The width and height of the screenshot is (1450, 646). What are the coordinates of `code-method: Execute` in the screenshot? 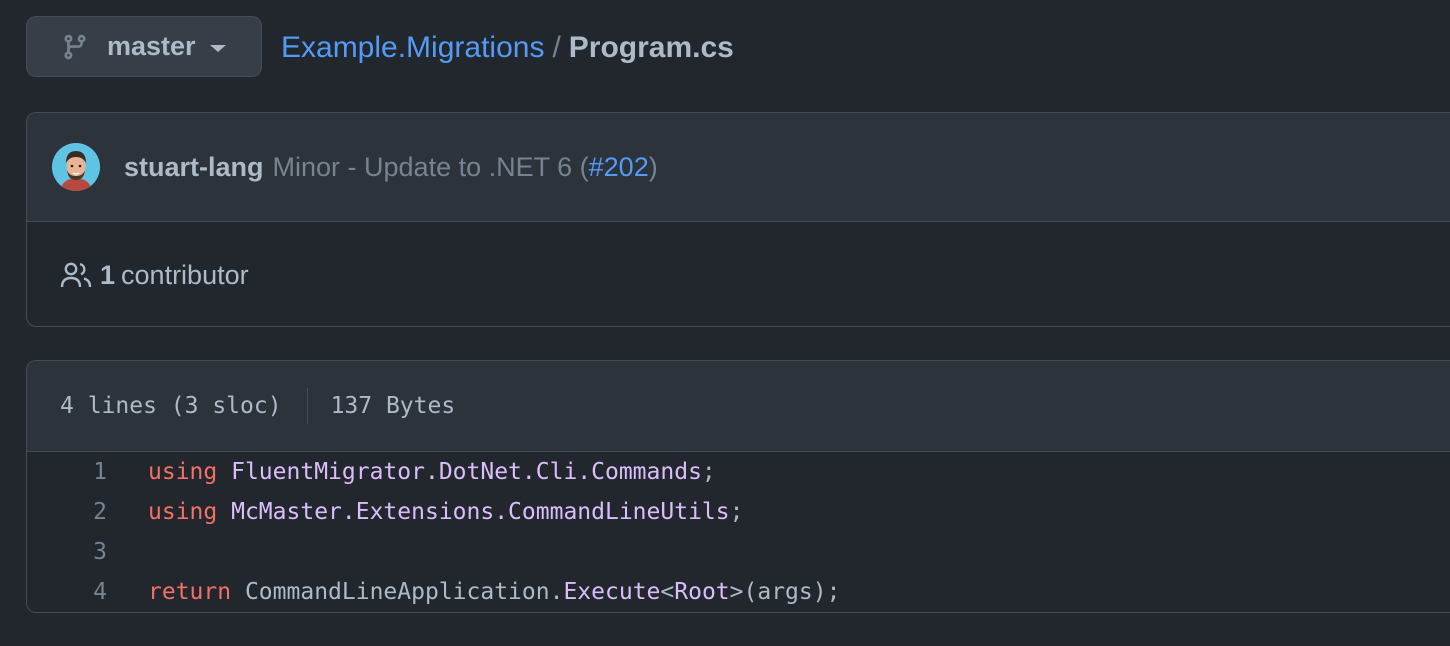 It's located at (612, 592).